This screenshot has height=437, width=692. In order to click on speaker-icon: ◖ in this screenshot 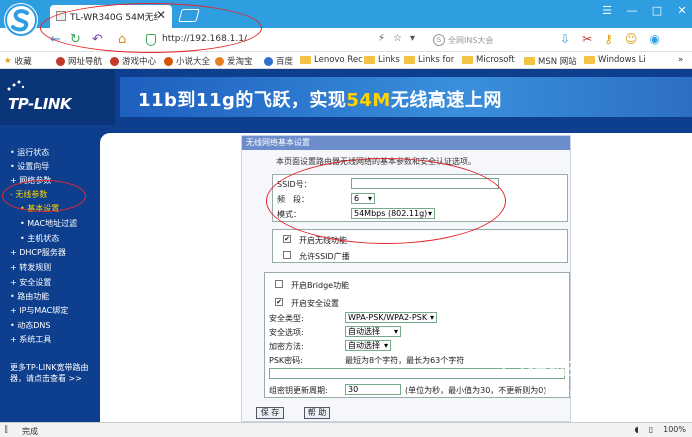, I will do `click(637, 429)`.